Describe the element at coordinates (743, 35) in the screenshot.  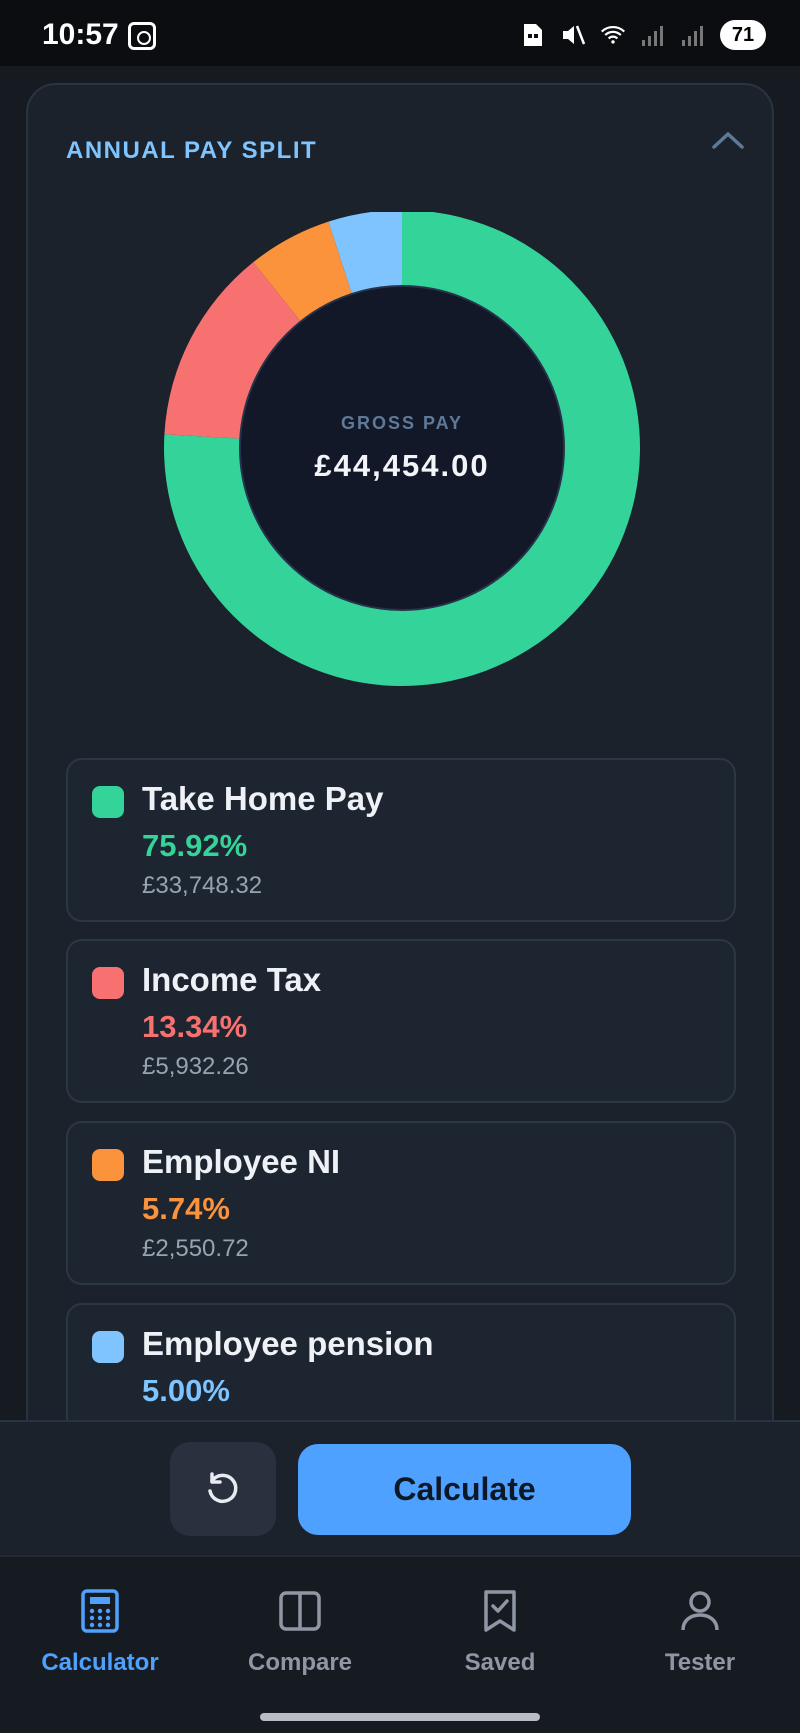
I see `battery-indicator: 71` at that location.